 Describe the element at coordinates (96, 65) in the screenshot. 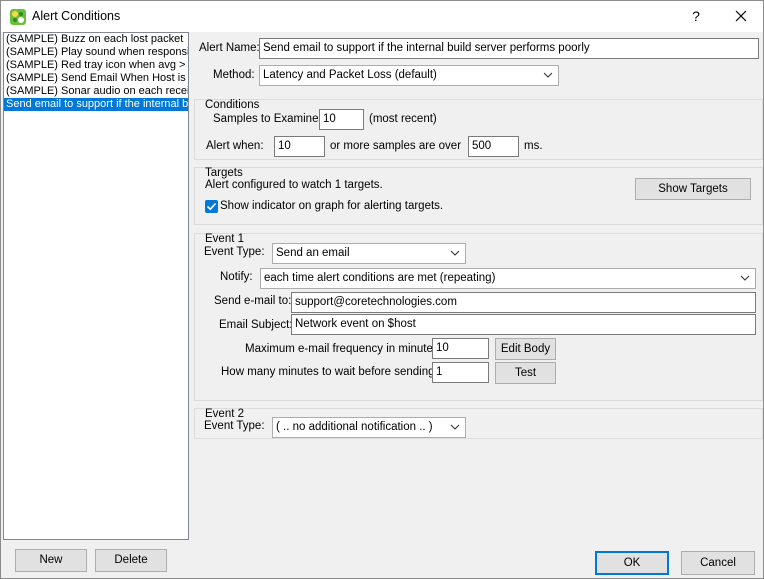

I see `list-item: (SAMPLE) Red tray icon when avg > 5` at that location.